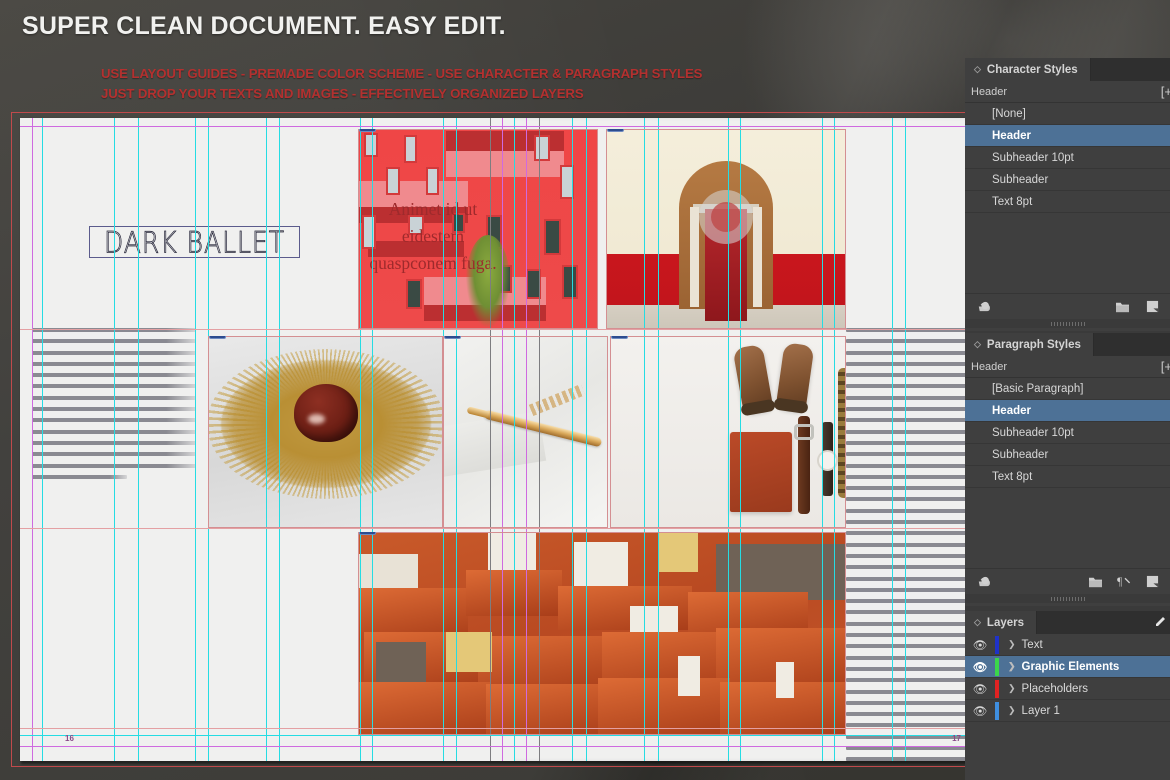  What do you see at coordinates (1067, 622) in the screenshot?
I see `layers-tabbar: ◇ Layers` at bounding box center [1067, 622].